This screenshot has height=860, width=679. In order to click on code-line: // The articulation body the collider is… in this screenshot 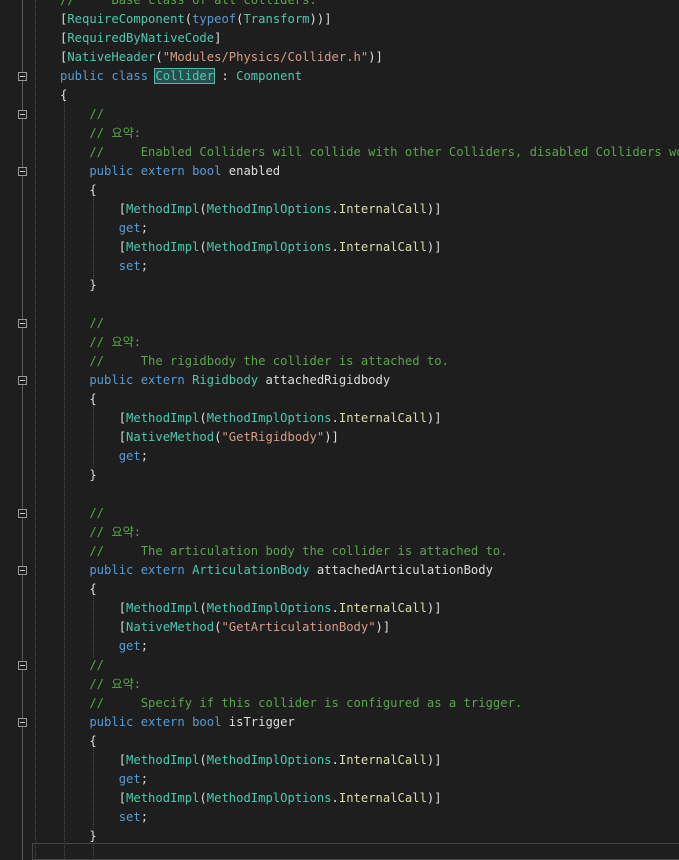, I will do `click(339, 551)`.